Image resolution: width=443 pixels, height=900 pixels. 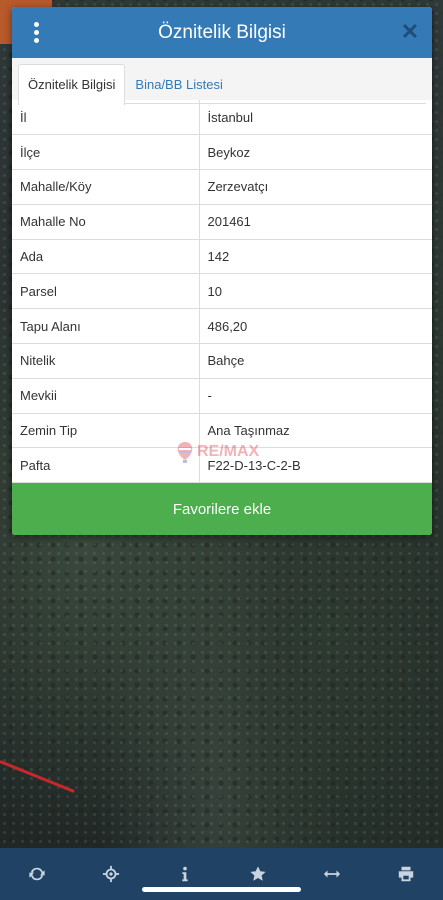 I want to click on table-row: Mahalle No 201461, so click(x=222, y=222).